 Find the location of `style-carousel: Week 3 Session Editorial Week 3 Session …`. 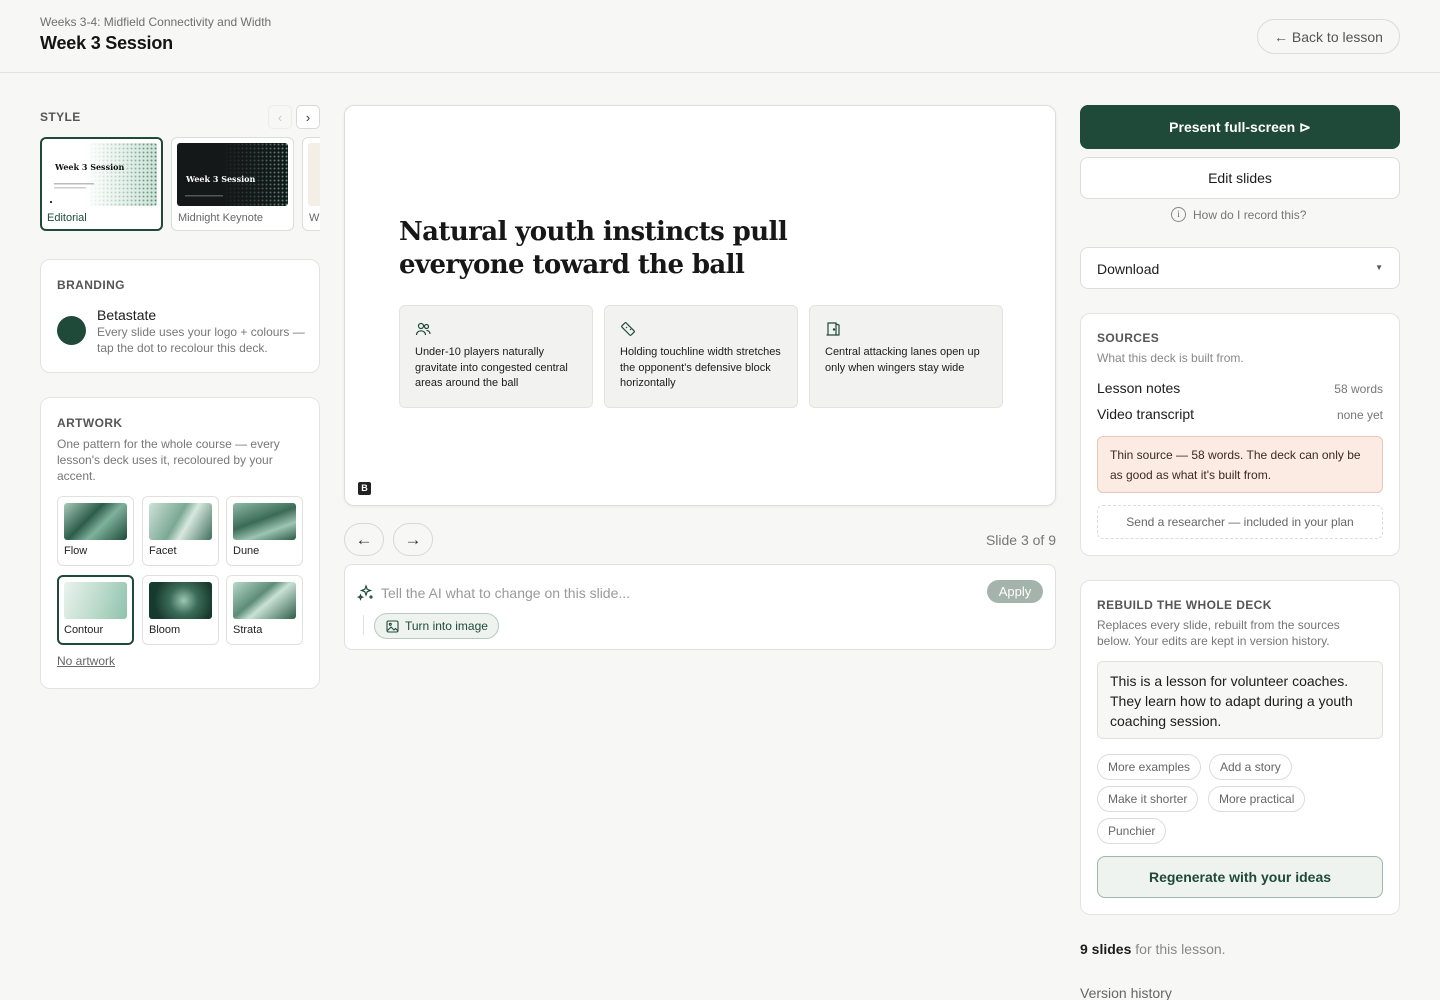

style-carousel: Week 3 Session Editorial Week 3 Session … is located at coordinates (180, 184).